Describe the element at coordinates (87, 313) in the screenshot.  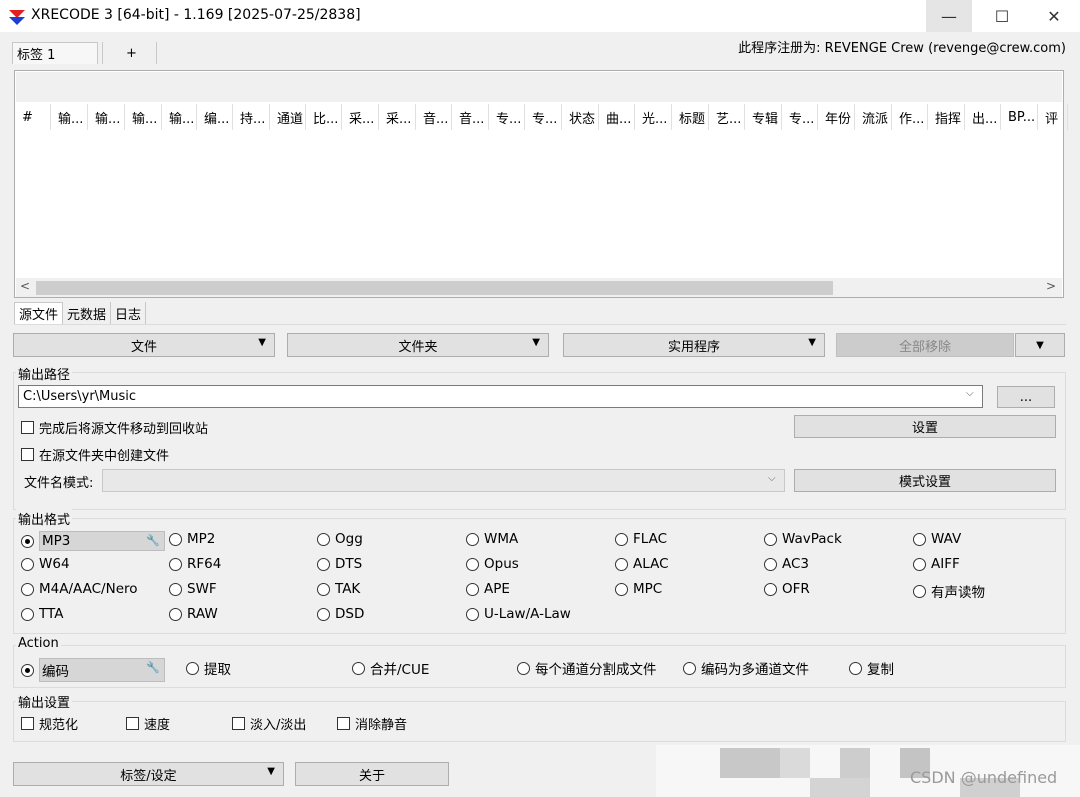
I see `tab-metadata: 元数据` at that location.